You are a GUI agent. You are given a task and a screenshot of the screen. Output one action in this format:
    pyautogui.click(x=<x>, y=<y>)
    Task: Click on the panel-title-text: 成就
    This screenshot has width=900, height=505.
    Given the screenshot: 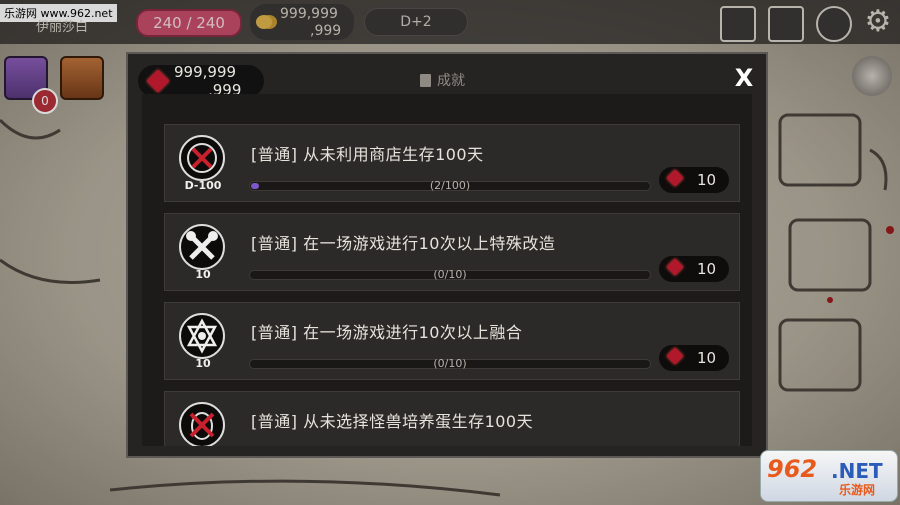 What is the action you would take?
    pyautogui.click(x=451, y=81)
    